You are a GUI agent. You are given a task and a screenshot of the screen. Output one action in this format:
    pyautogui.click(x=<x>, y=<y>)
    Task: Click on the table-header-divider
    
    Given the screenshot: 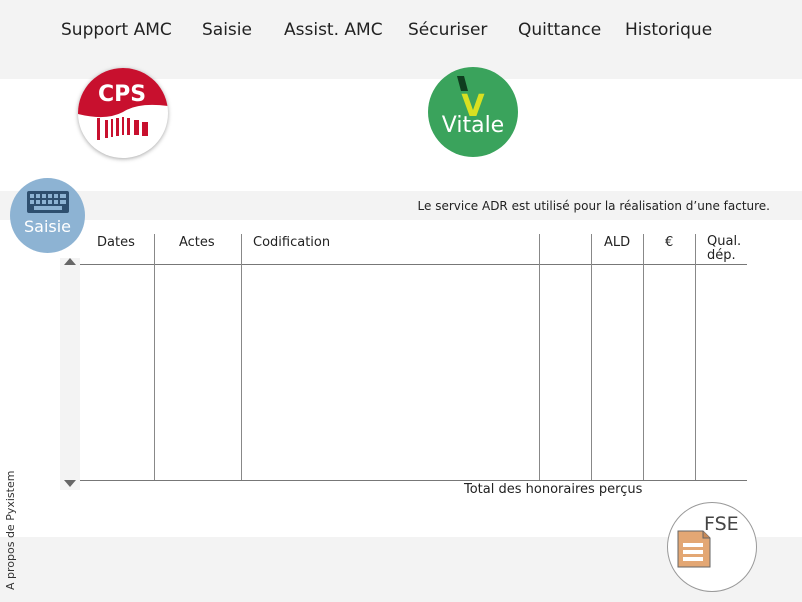 What is the action you would take?
    pyautogui.click(x=413, y=264)
    